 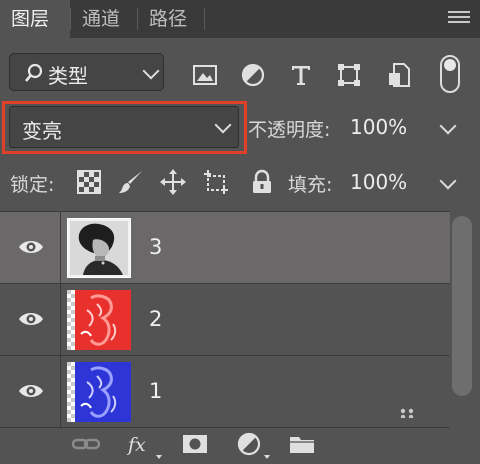 What do you see at coordinates (99, 248) in the screenshot?
I see `layer-thumbnail-portrait` at bounding box center [99, 248].